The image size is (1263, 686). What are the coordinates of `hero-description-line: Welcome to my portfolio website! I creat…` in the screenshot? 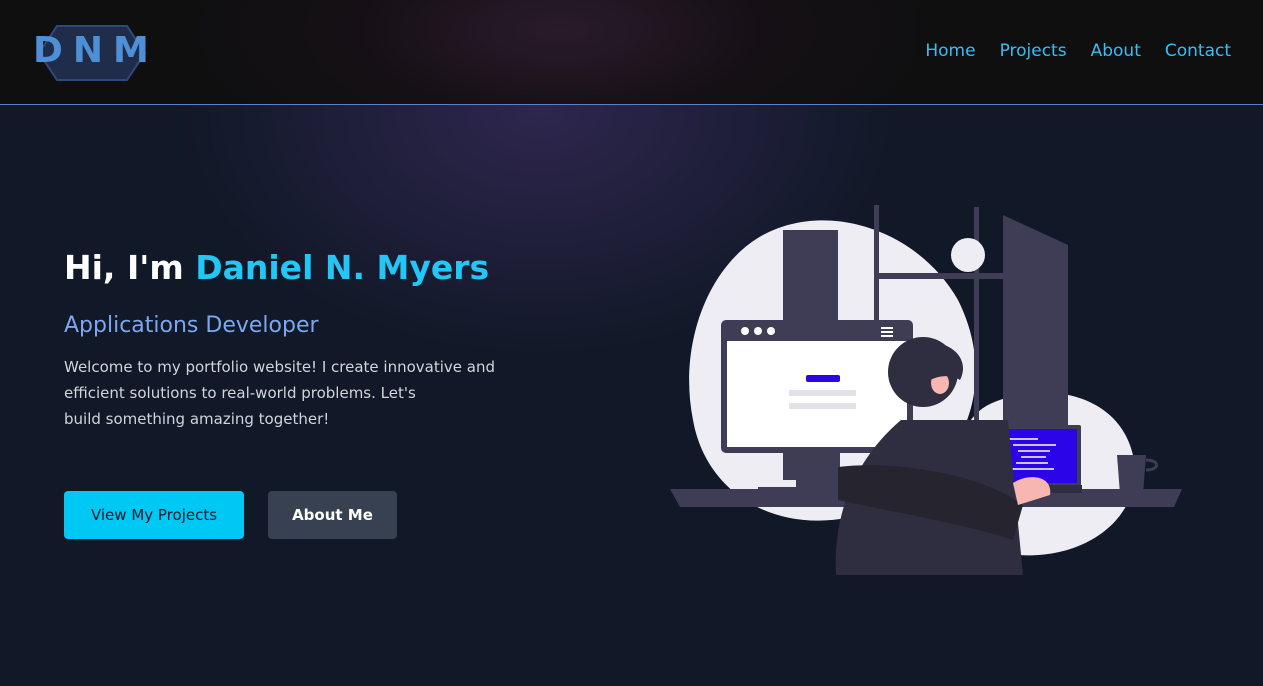 It's located at (279, 367).